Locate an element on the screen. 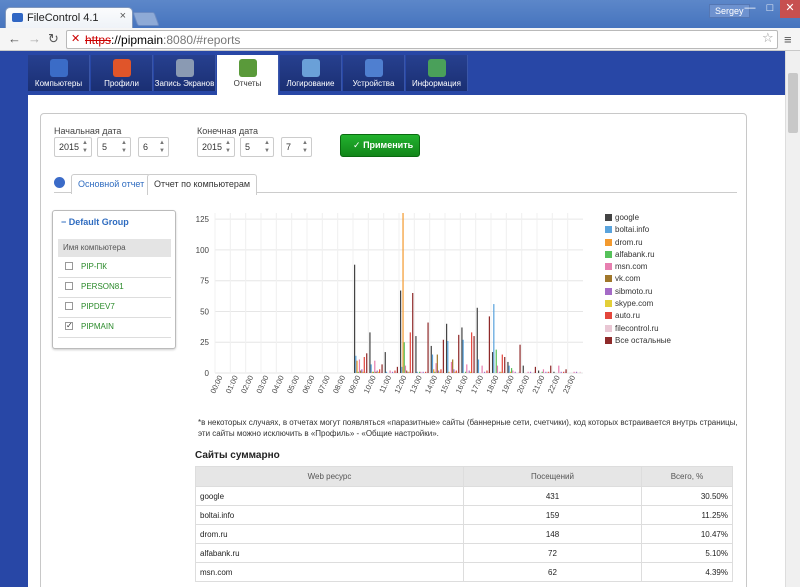  tab-computer-report: Отчет по компьютерам is located at coordinates (202, 184).